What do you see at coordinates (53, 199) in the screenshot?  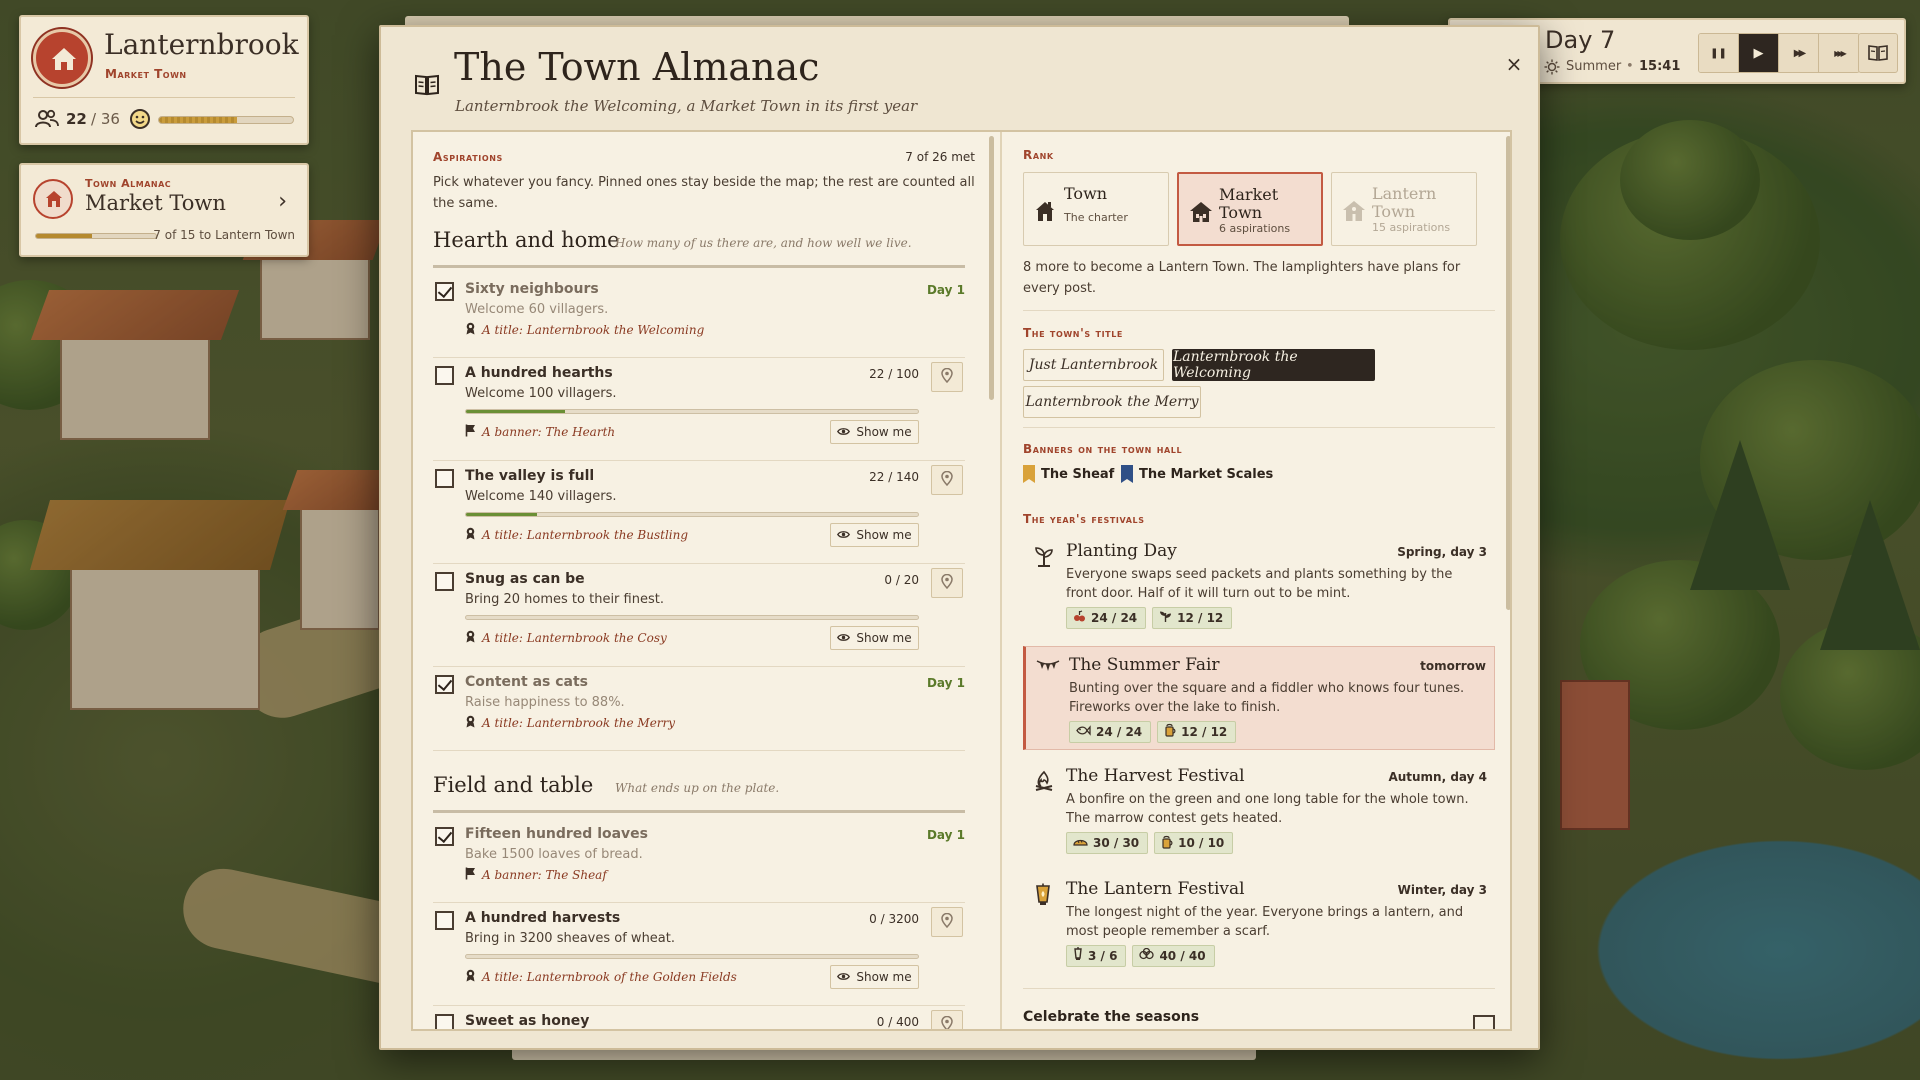 I see `town-hall-icon` at bounding box center [53, 199].